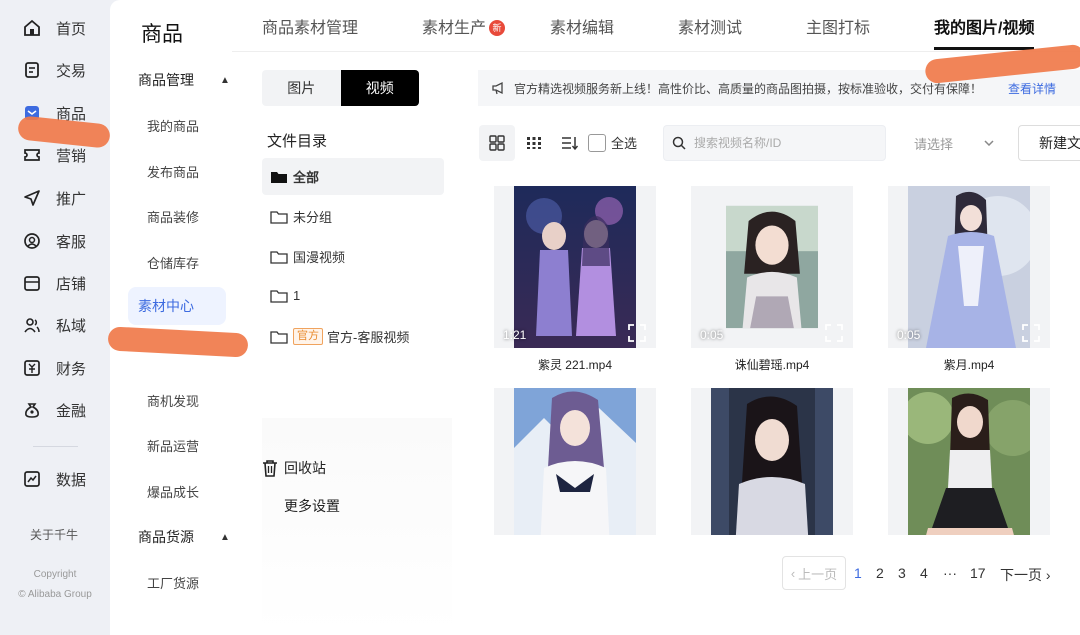 The height and width of the screenshot is (635, 1080). Describe the element at coordinates (582, 26) in the screenshot. I see `tab-material-edit: 素材编辑` at that location.